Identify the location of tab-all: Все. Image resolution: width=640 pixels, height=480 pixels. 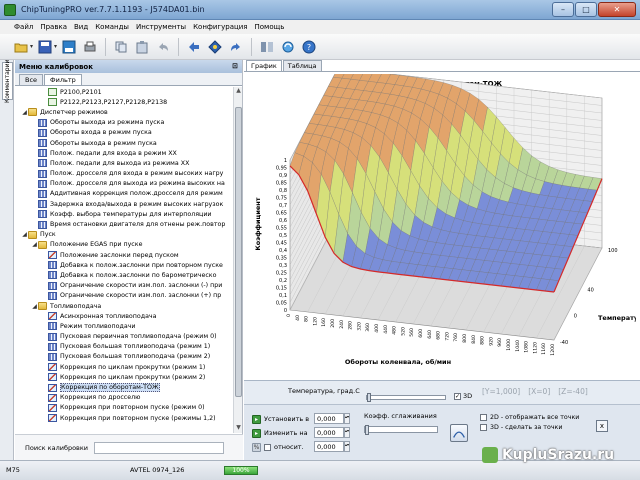
(31, 79).